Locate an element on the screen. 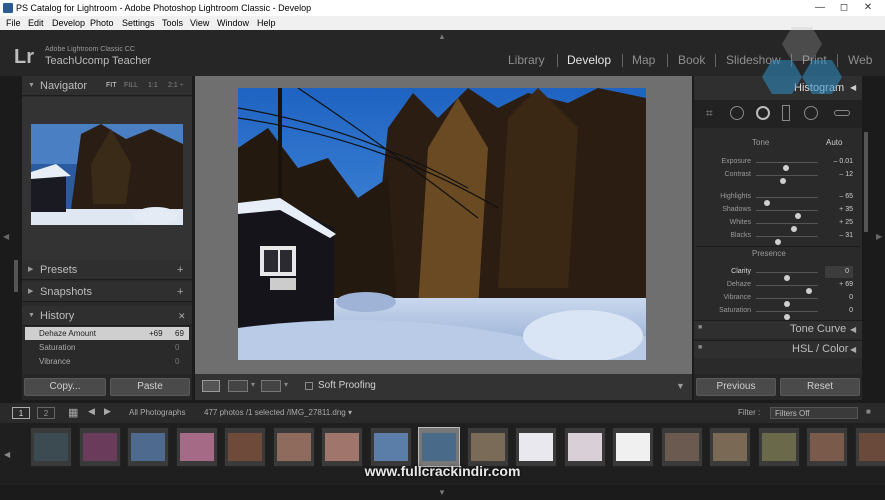 The height and width of the screenshot is (500, 885). maximize-button: ◻ is located at coordinates (844, 8).